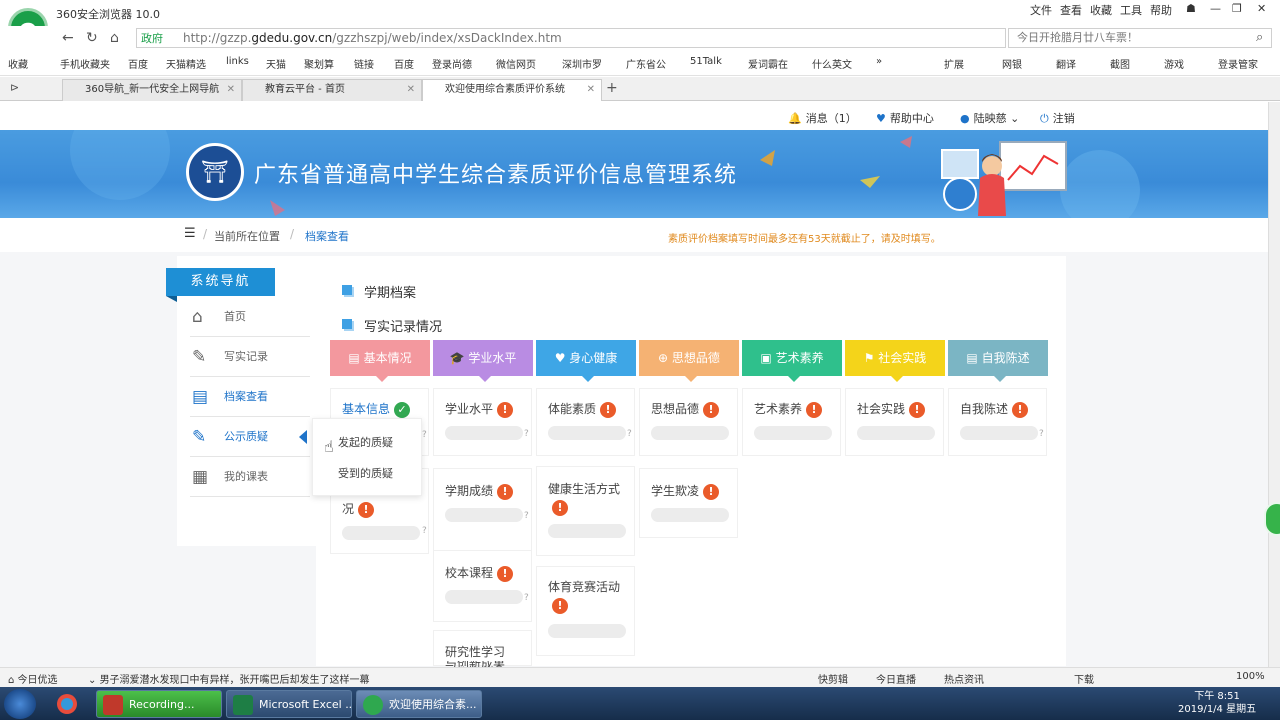  Describe the element at coordinates (646, 63) in the screenshot. I see `bookmark-item: 广东省公` at that location.